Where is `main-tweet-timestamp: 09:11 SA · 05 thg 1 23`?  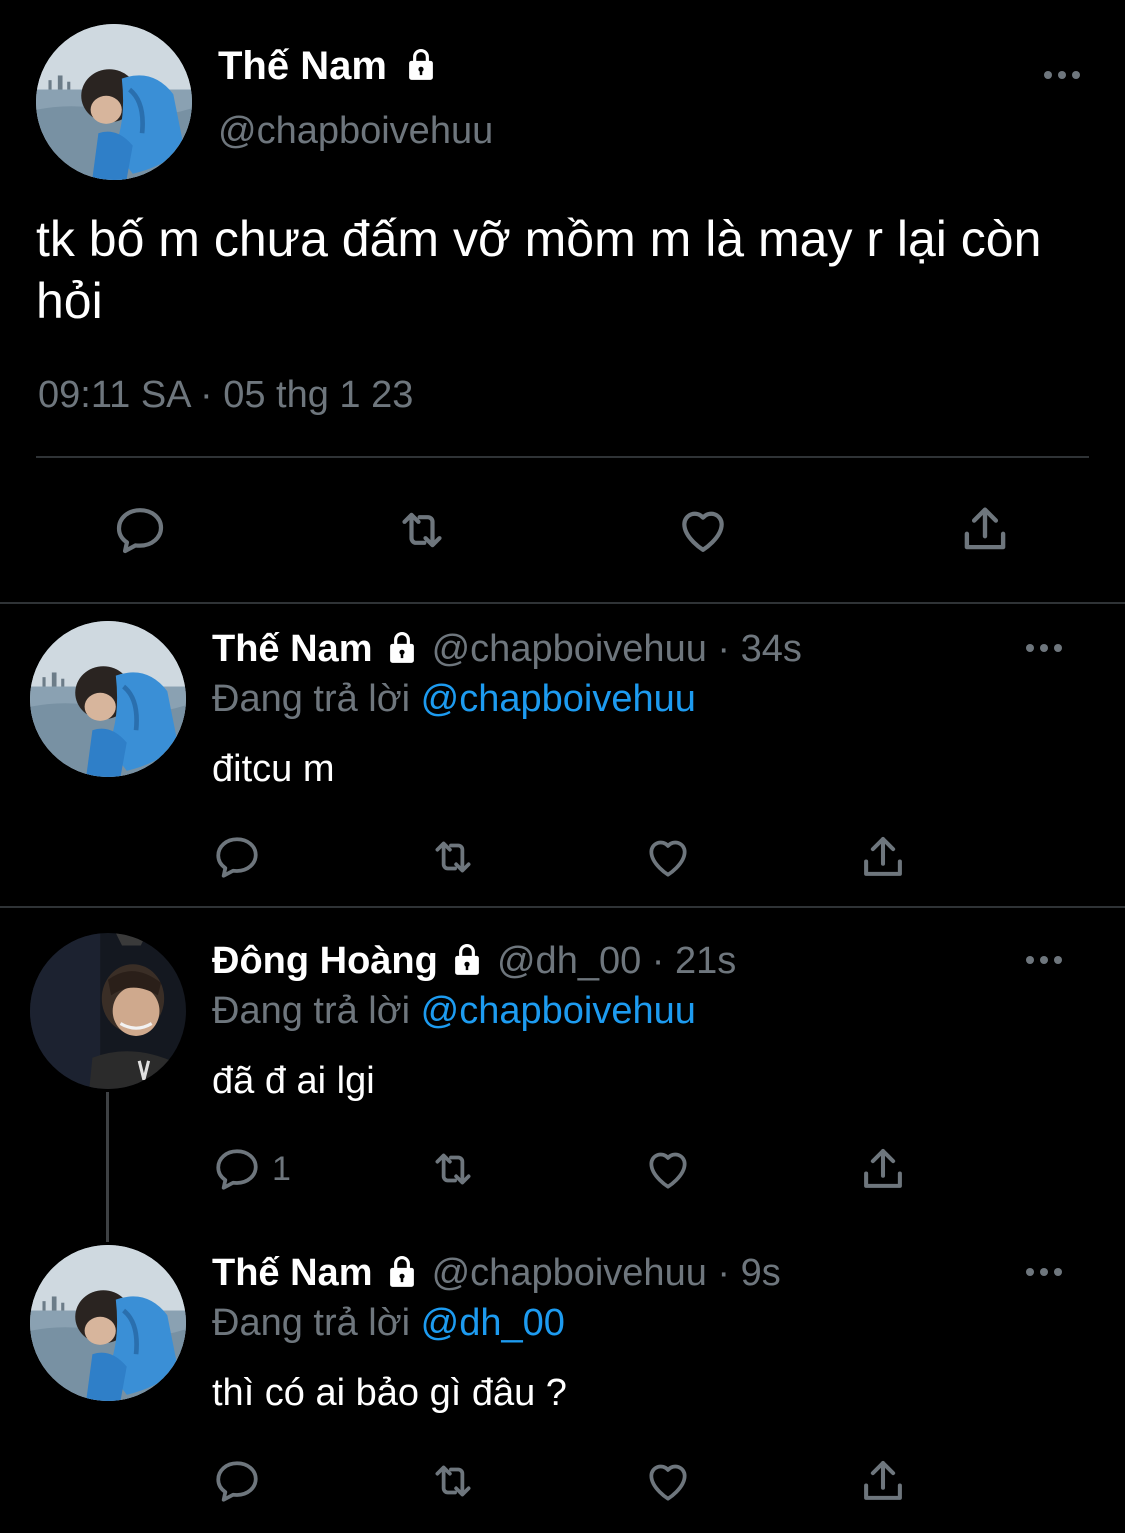 main-tweet-timestamp: 09:11 SA · 05 thg 1 23 is located at coordinates (226, 395).